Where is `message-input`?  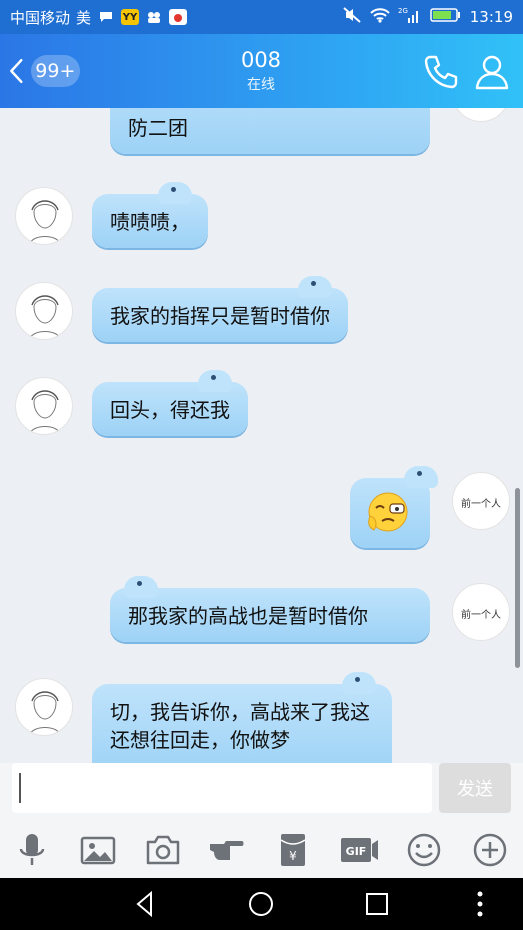 message-input is located at coordinates (222, 788).